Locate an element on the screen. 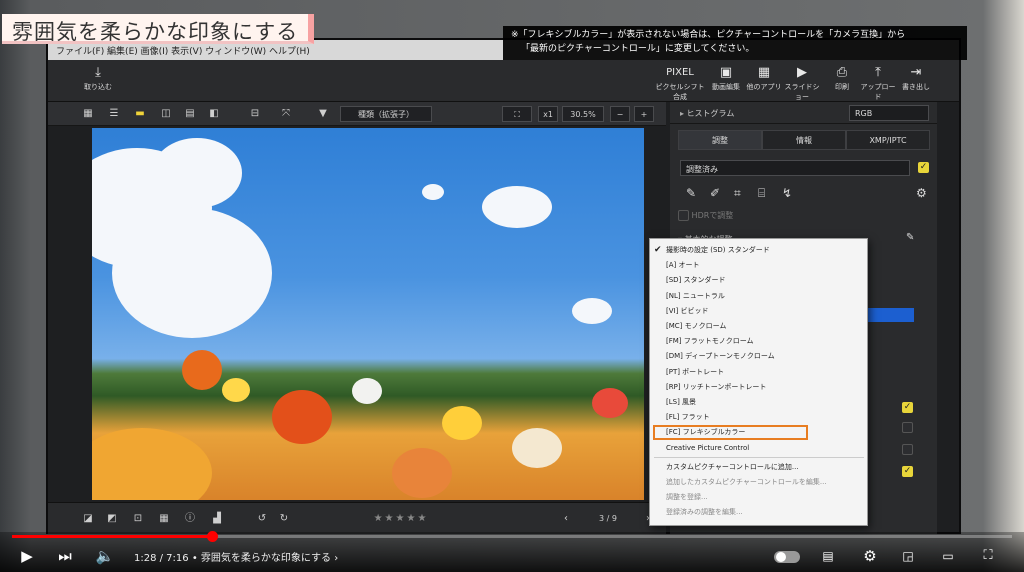 This screenshot has height=572, width=1024. focus-point-icon: ⊡ is located at coordinates (138, 519).